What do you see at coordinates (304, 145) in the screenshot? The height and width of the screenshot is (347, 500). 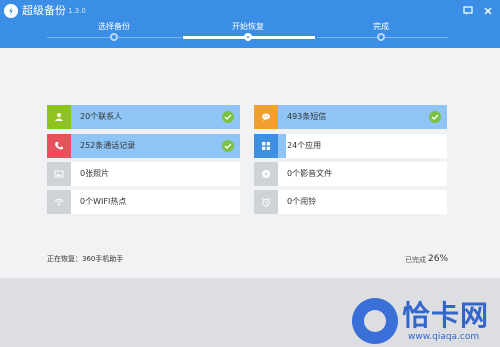 I see `item-label: 24个应用` at bounding box center [304, 145].